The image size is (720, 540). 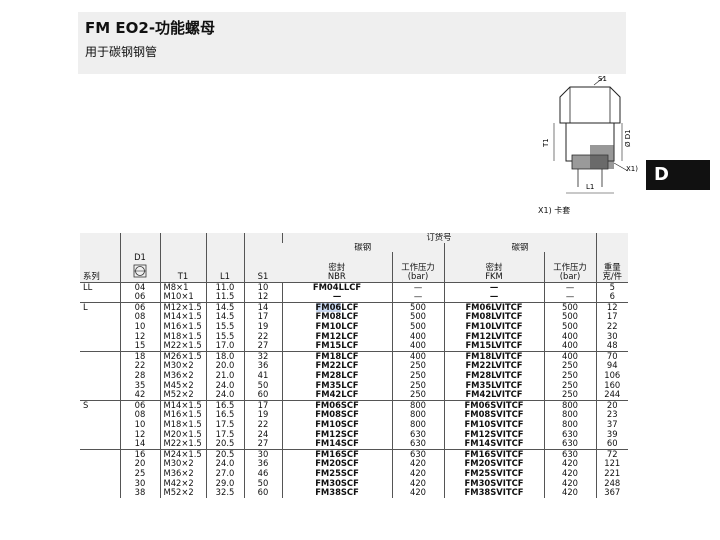 What do you see at coordinates (590, 134) in the screenshot?
I see `nut-drawing: S1 T1 Ø D1 L1 X1)` at bounding box center [590, 134].